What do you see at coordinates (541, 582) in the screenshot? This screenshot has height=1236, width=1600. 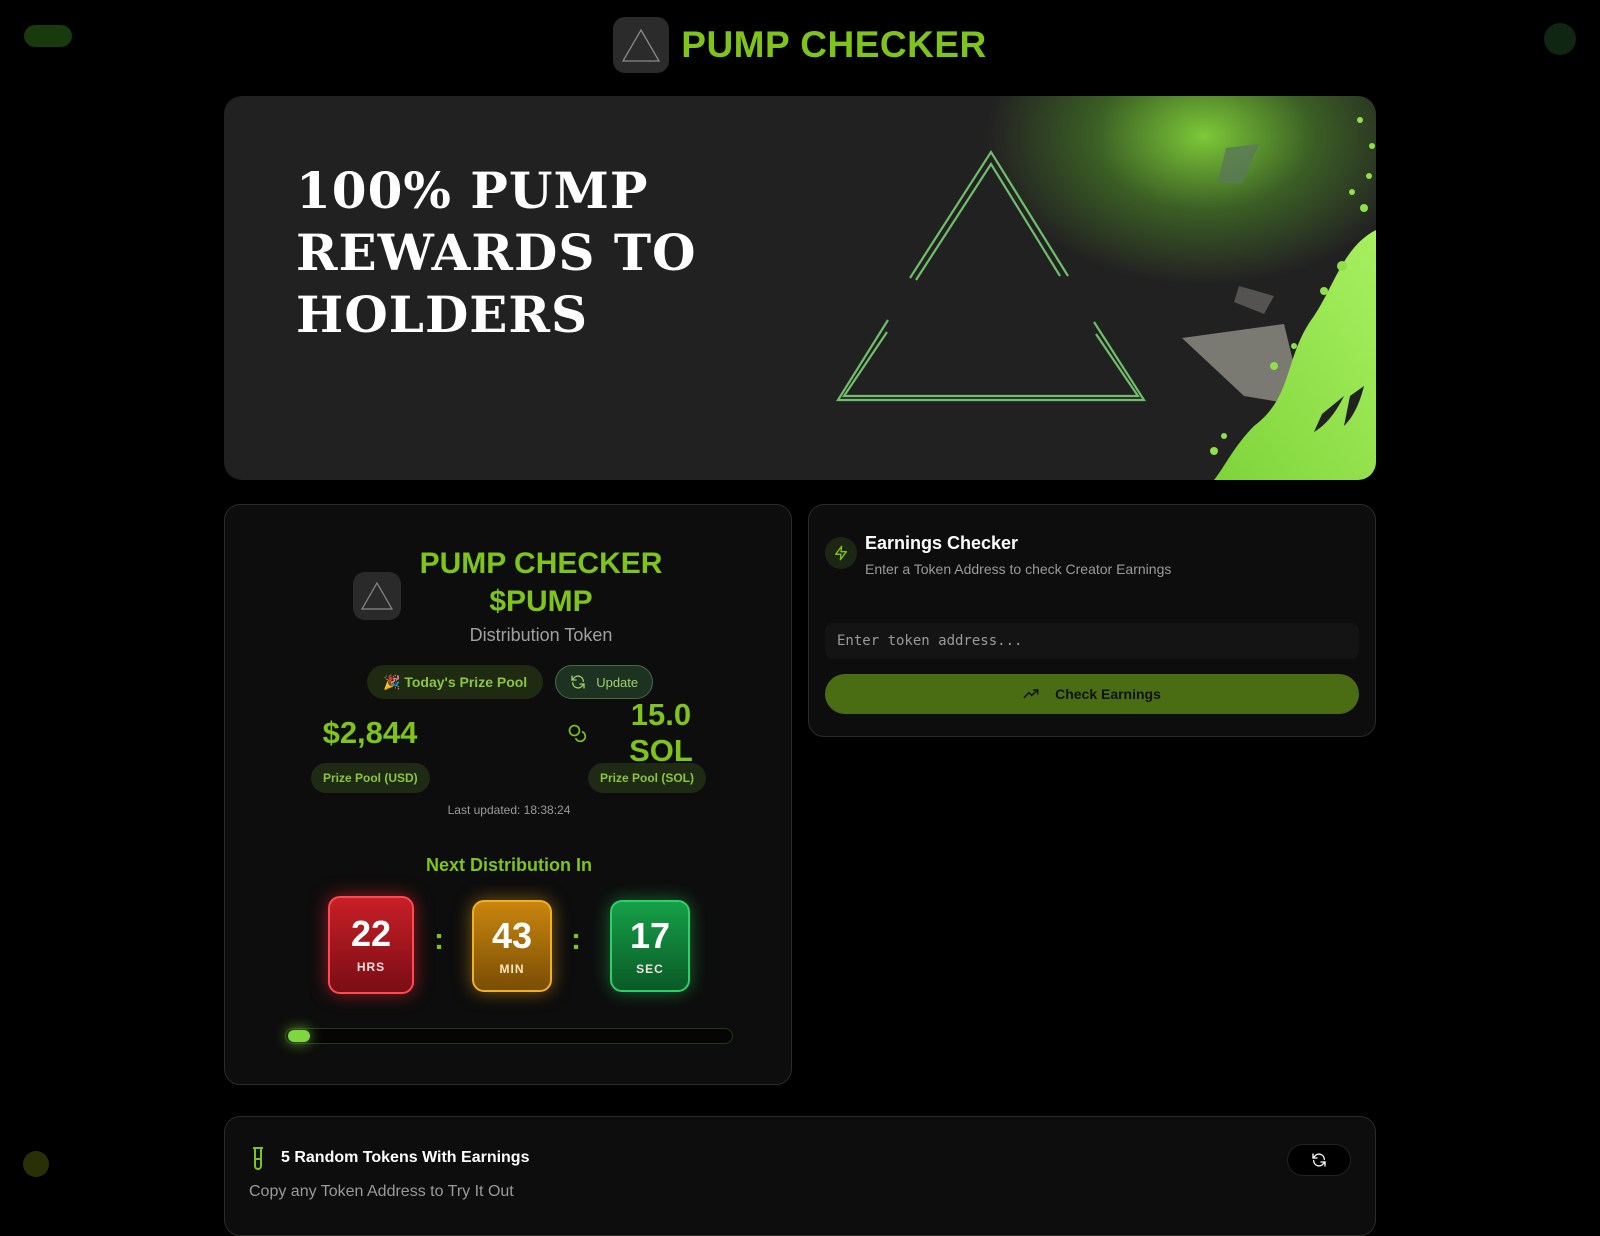 I see `token-name: PUMP CHECKER $PUMP` at bounding box center [541, 582].